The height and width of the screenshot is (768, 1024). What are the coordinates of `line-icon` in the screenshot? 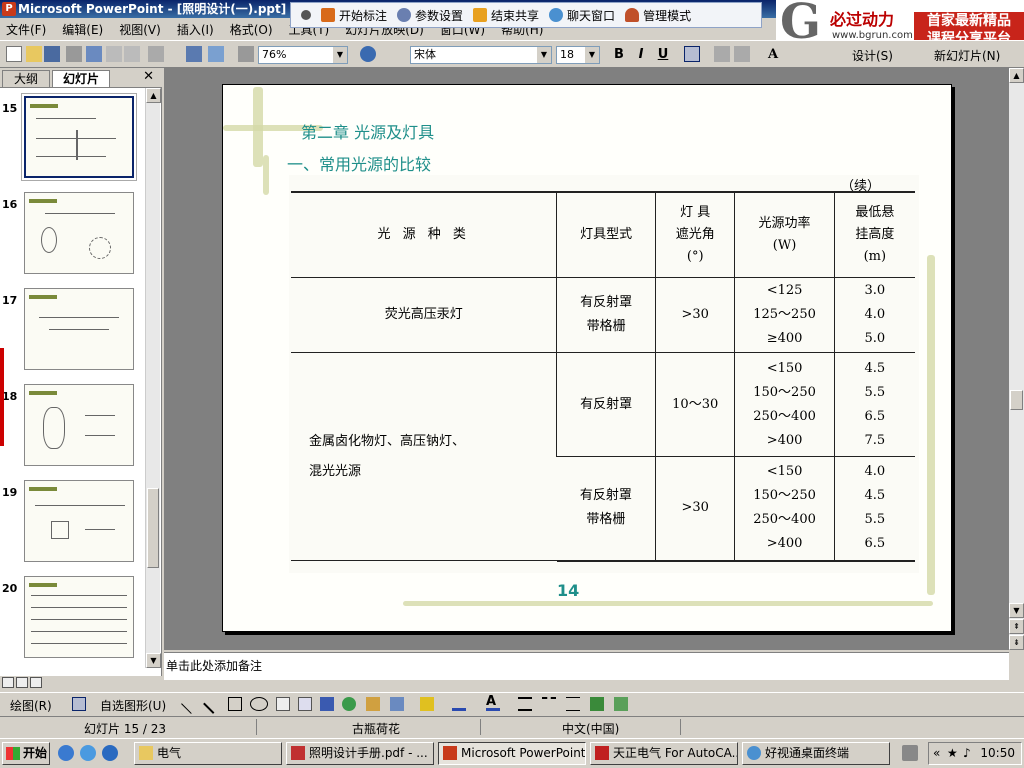 It's located at (191, 704).